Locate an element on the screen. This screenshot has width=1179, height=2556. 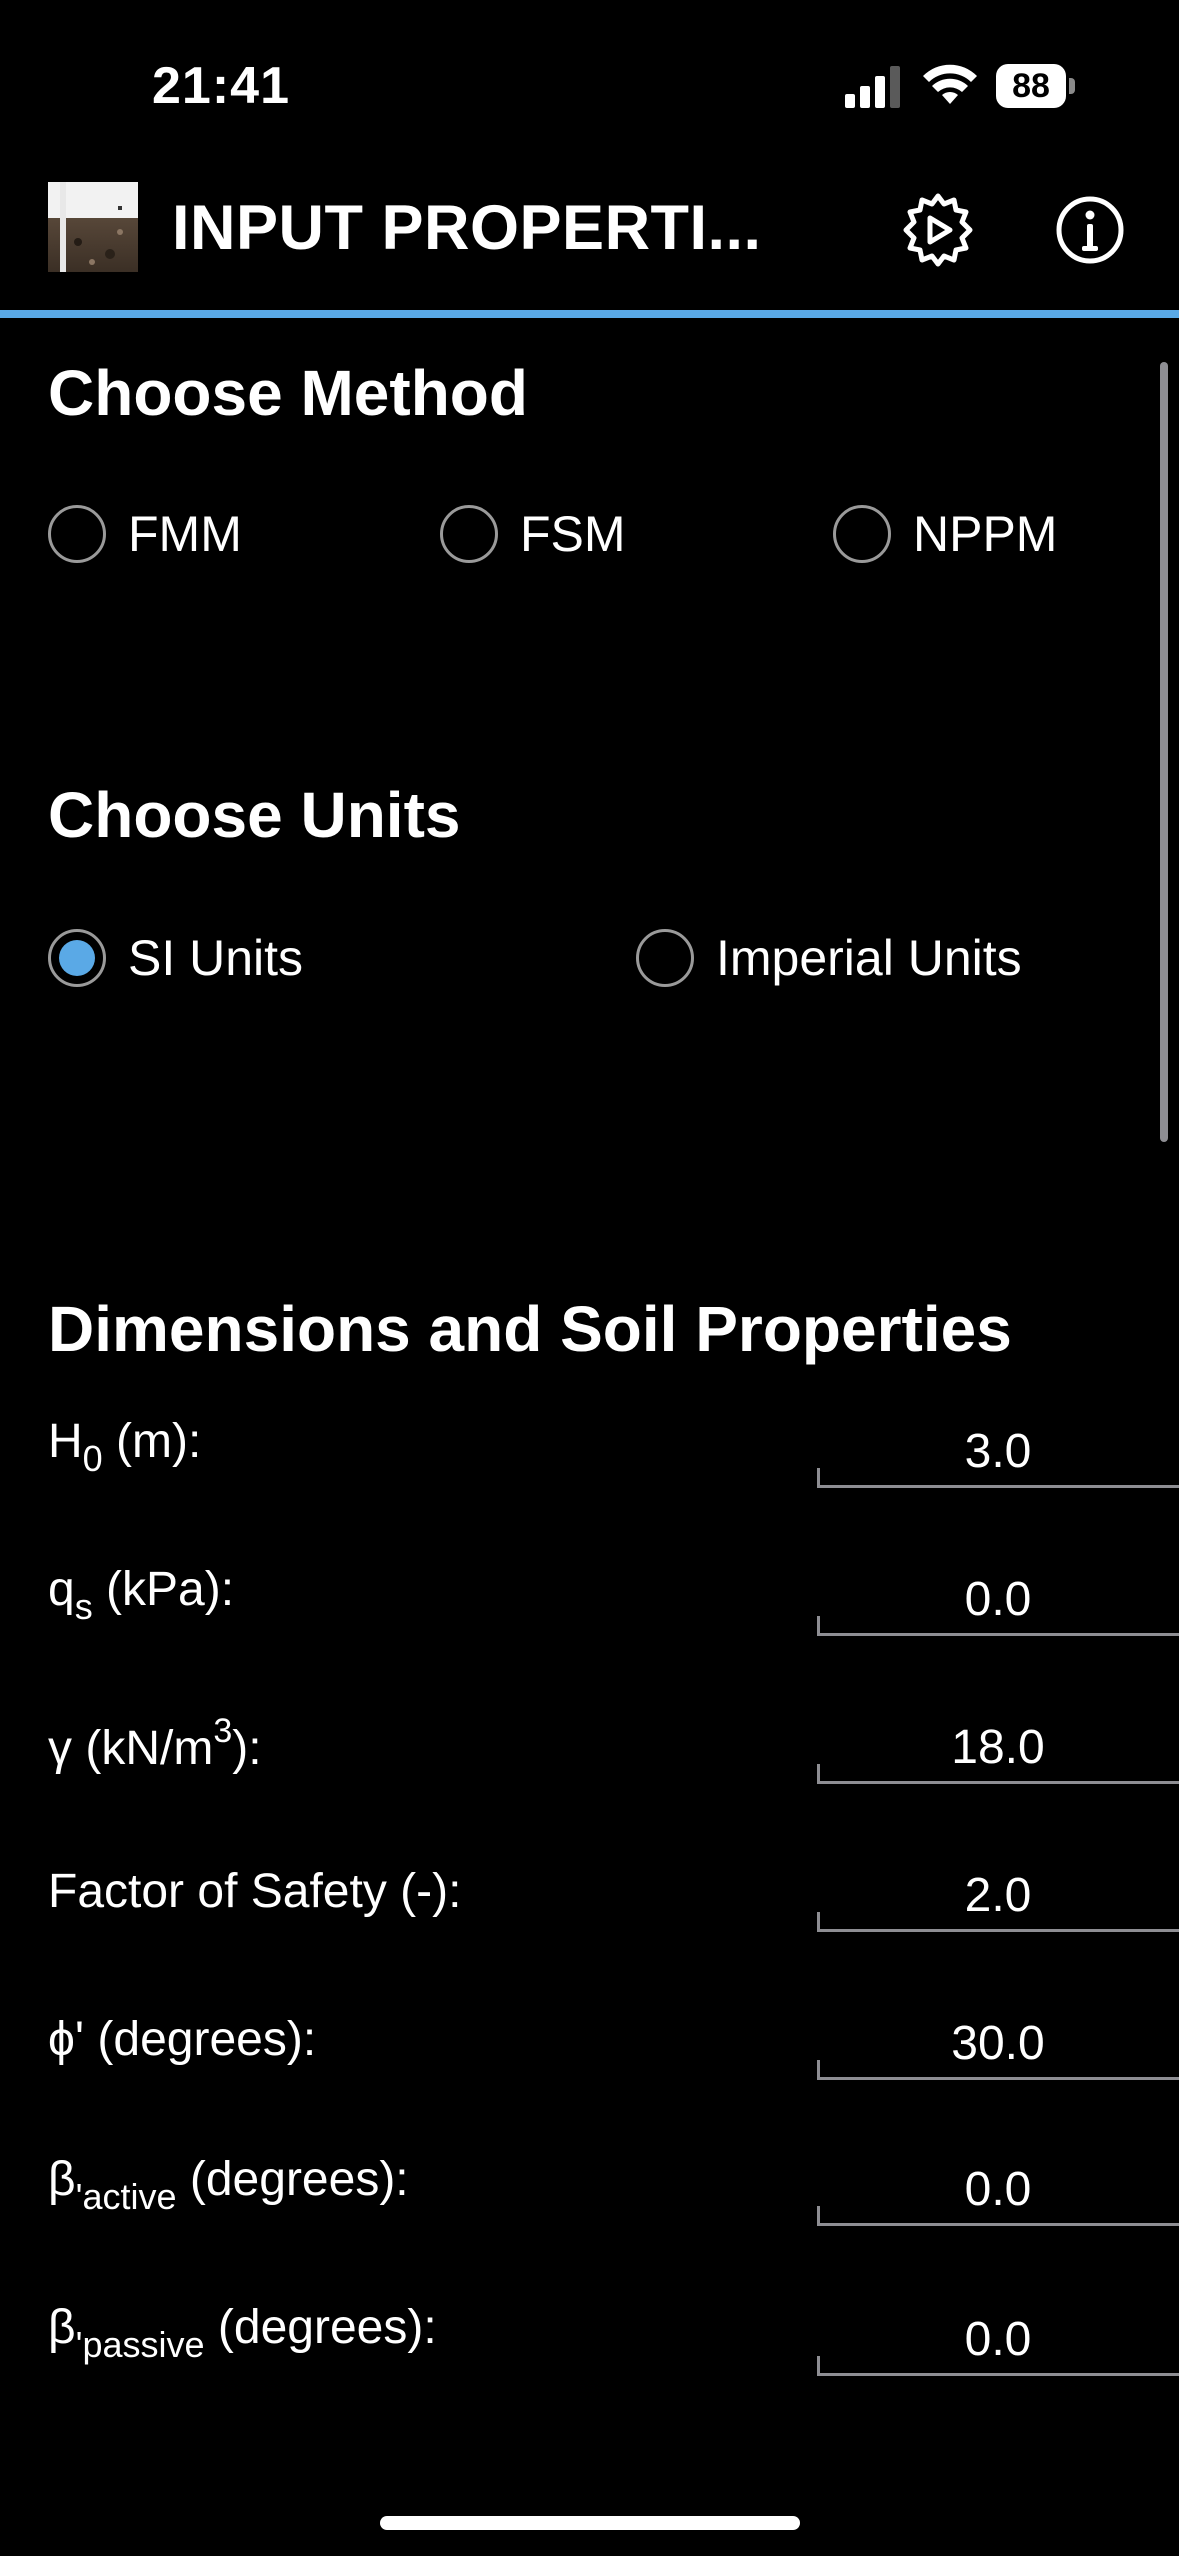
scrollbar is located at coordinates (1164, 752).